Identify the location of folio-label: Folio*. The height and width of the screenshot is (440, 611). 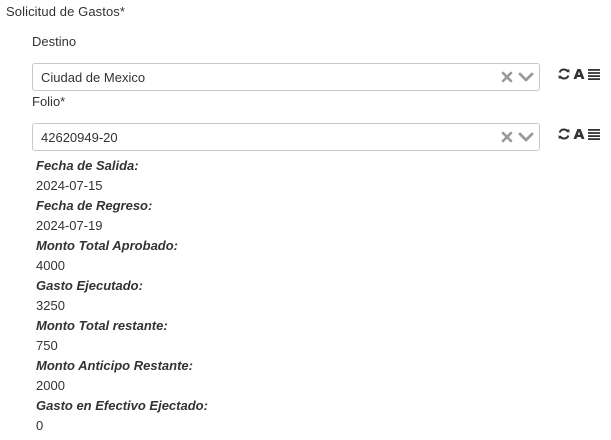
(49, 101).